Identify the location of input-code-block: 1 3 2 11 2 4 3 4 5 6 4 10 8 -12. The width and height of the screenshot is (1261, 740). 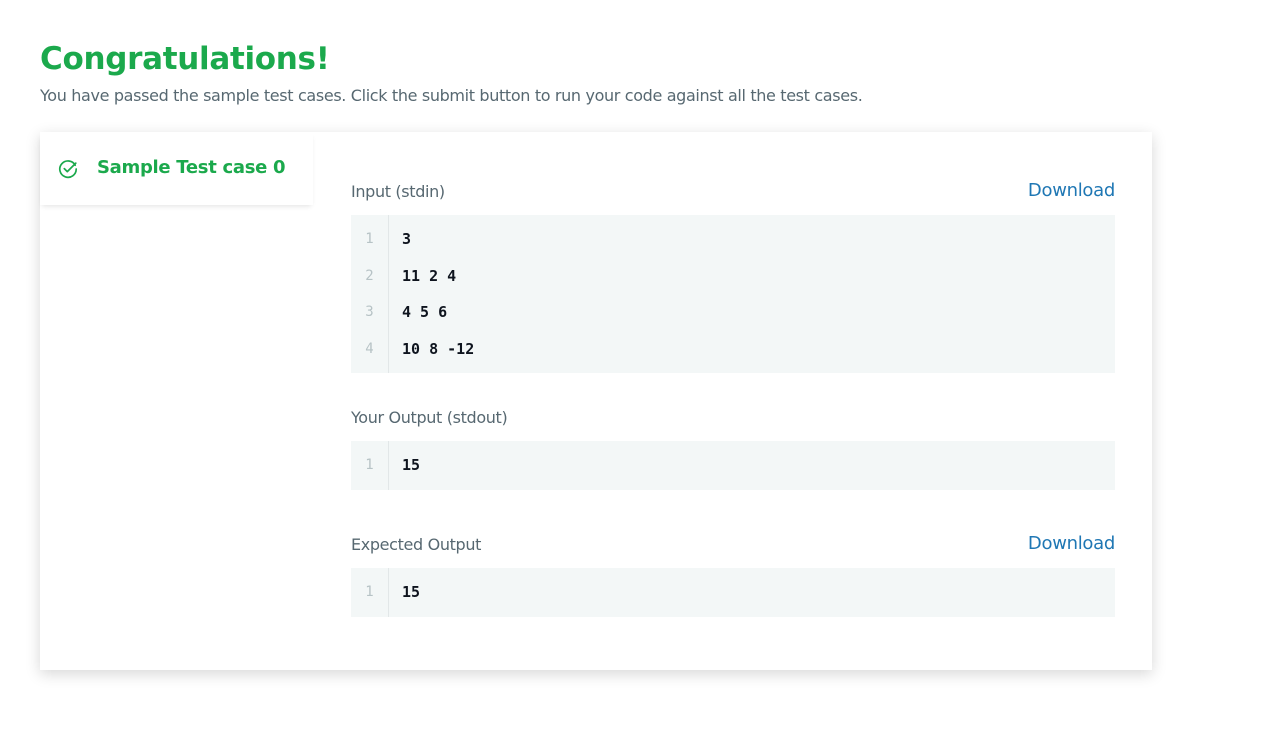
(733, 294).